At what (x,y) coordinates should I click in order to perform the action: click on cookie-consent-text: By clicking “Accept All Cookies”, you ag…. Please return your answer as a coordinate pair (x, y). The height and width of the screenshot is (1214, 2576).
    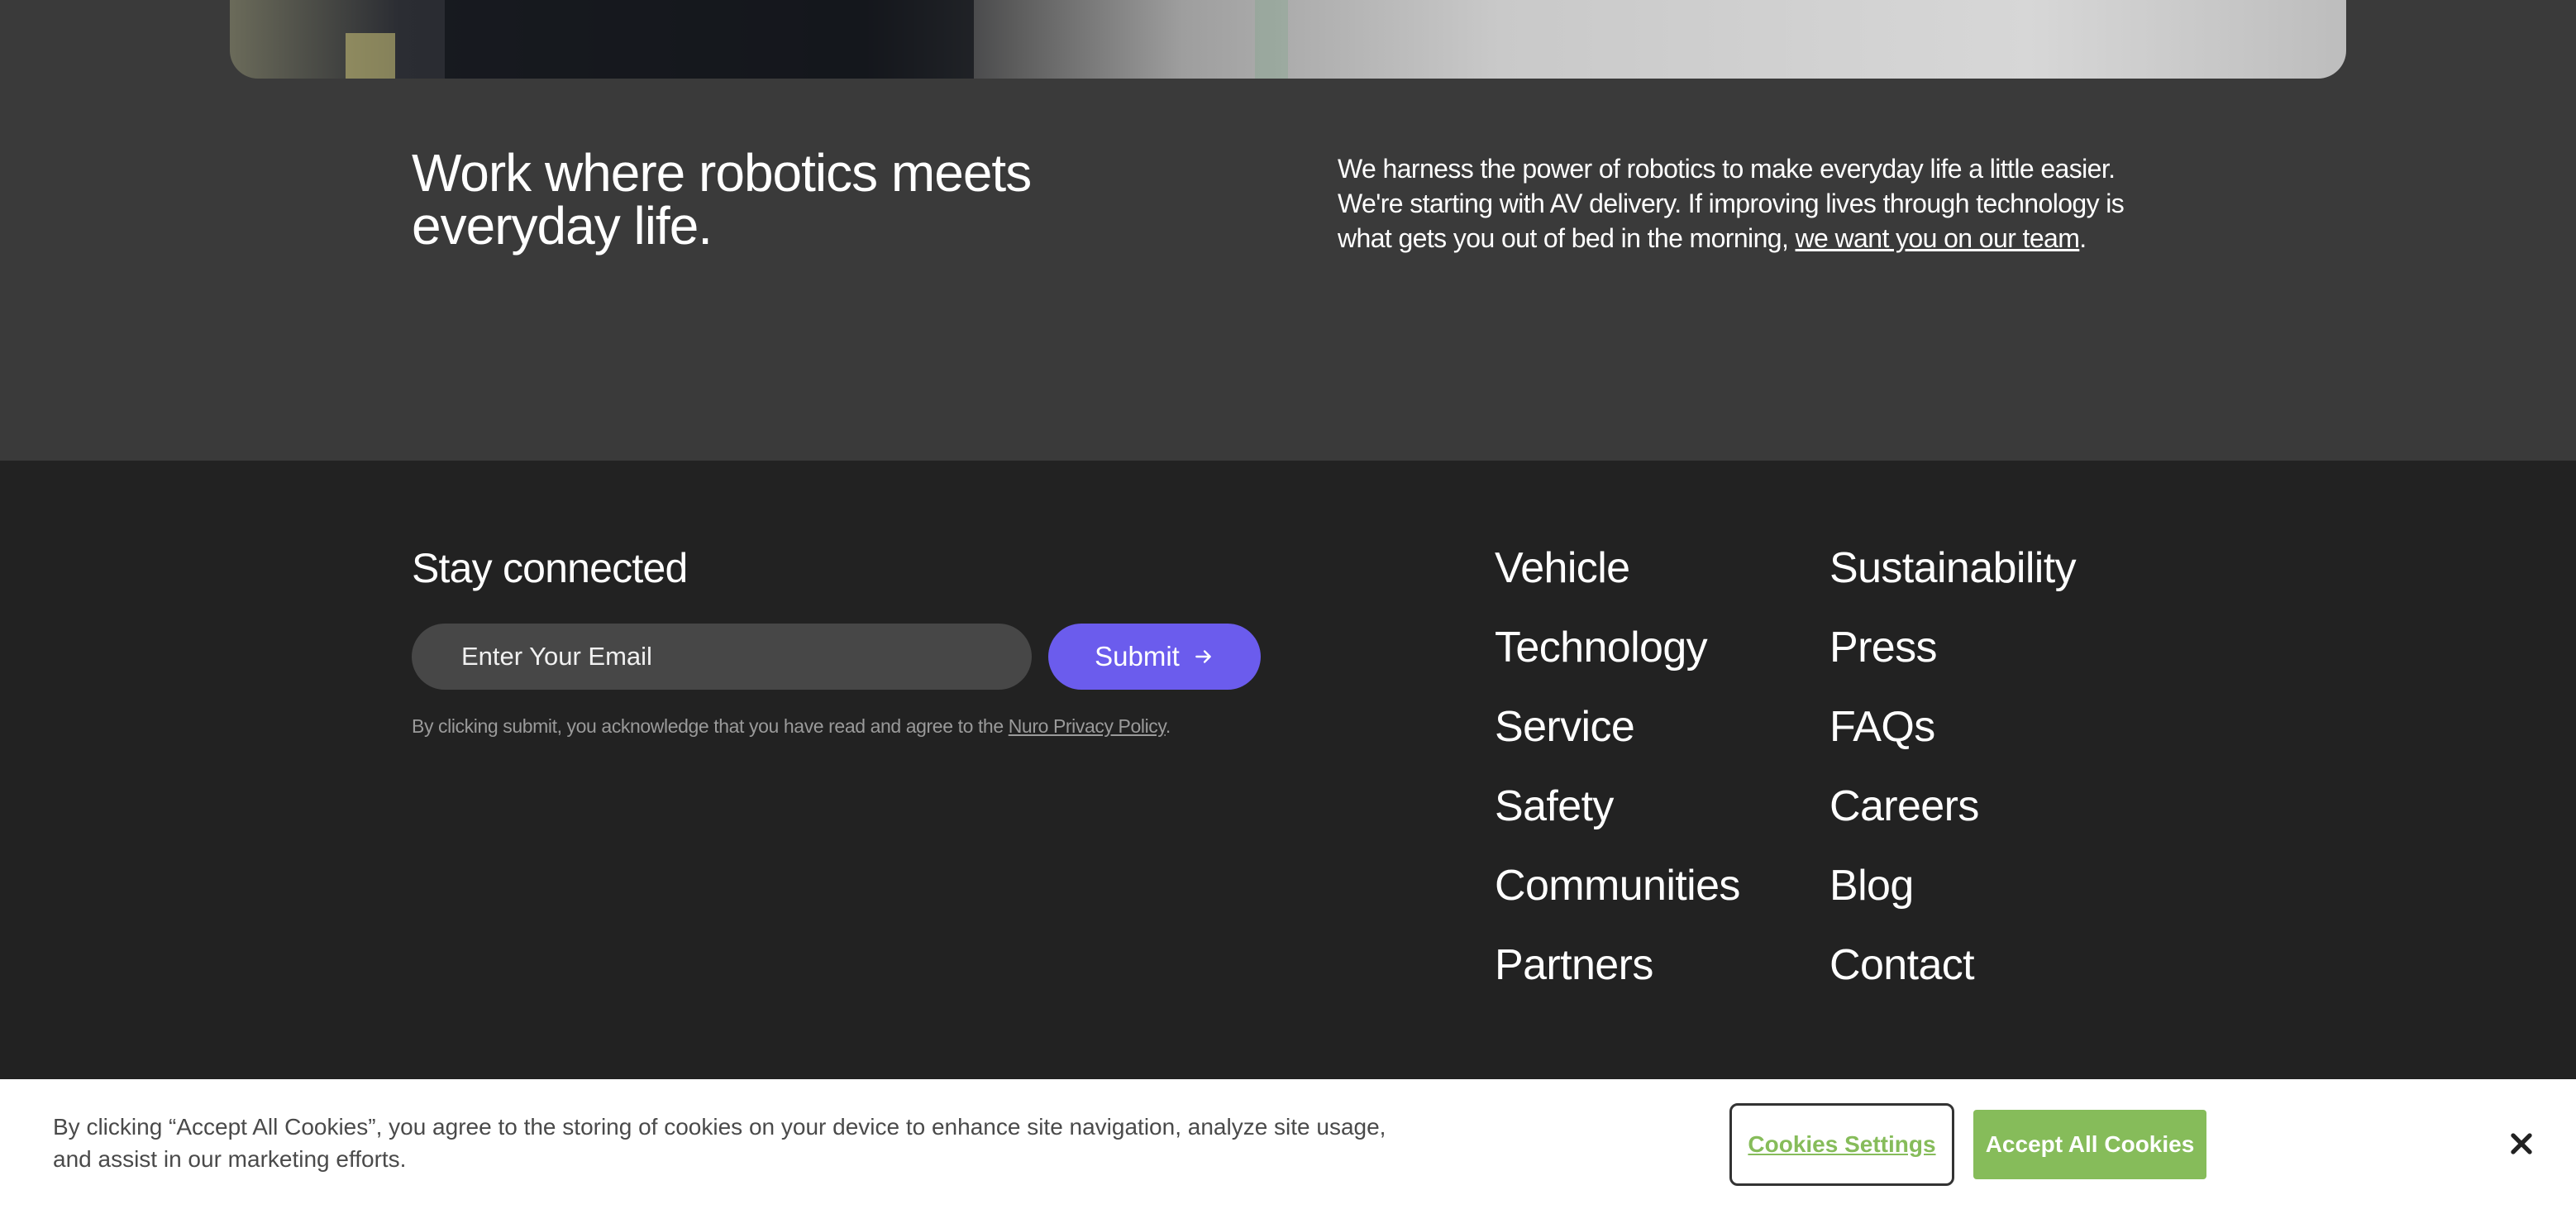
    Looking at the image, I should click on (719, 1143).